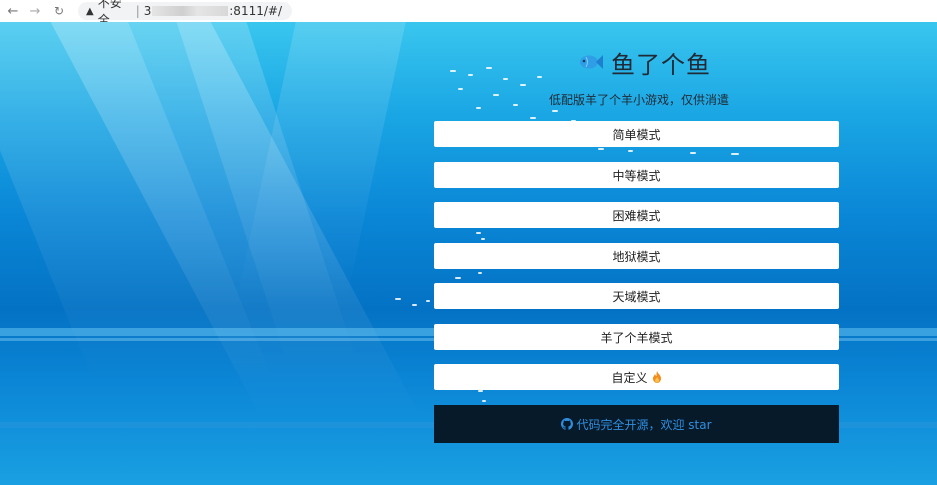  I want to click on mode-label: 自定义, so click(629, 377).